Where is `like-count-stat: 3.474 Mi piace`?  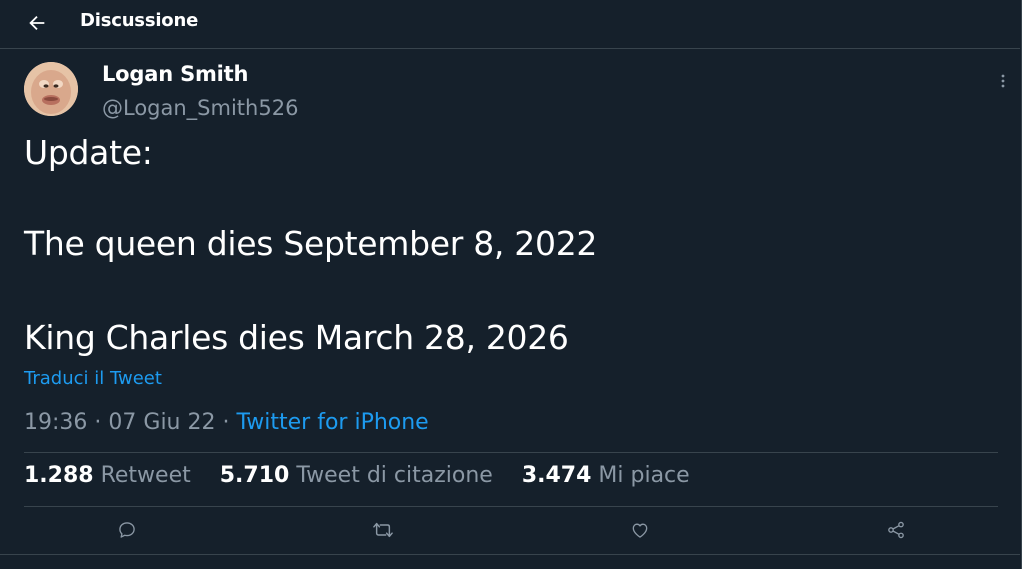
like-count-stat: 3.474 Mi piace is located at coordinates (606, 475).